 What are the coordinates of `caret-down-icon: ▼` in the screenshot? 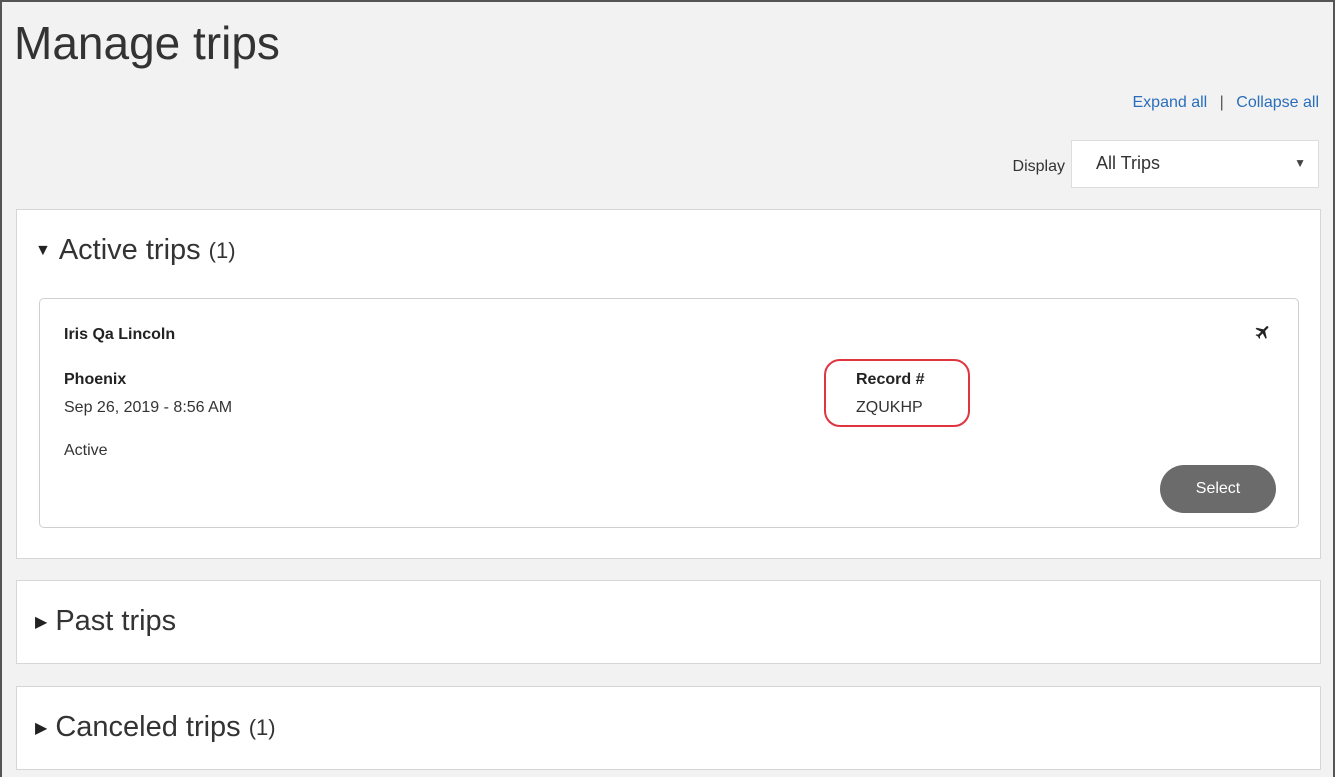 It's located at (43, 250).